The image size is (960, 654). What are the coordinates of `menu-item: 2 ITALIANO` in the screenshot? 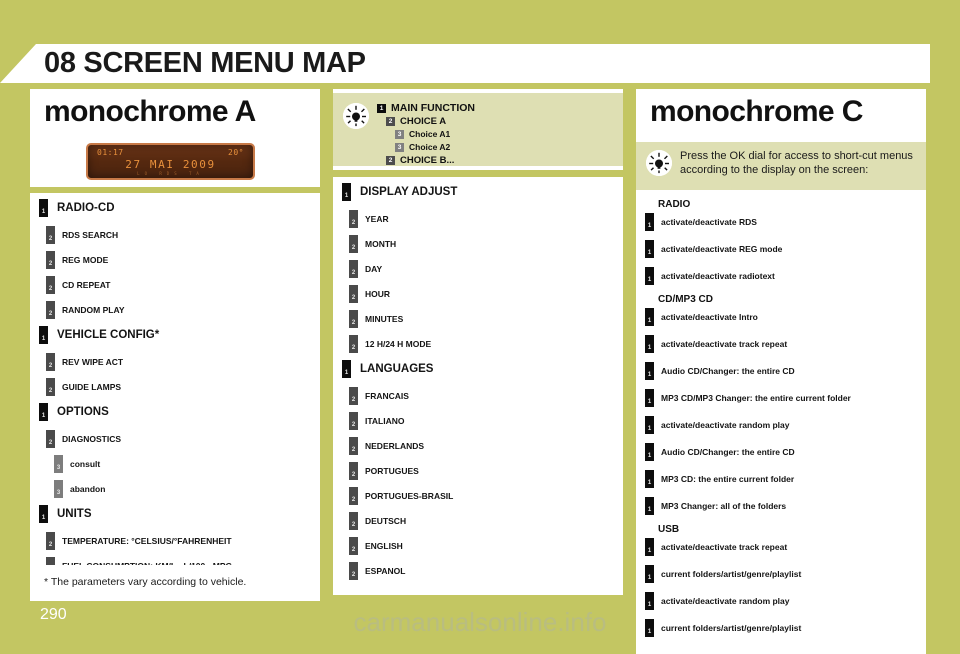 It's located at (486, 421).